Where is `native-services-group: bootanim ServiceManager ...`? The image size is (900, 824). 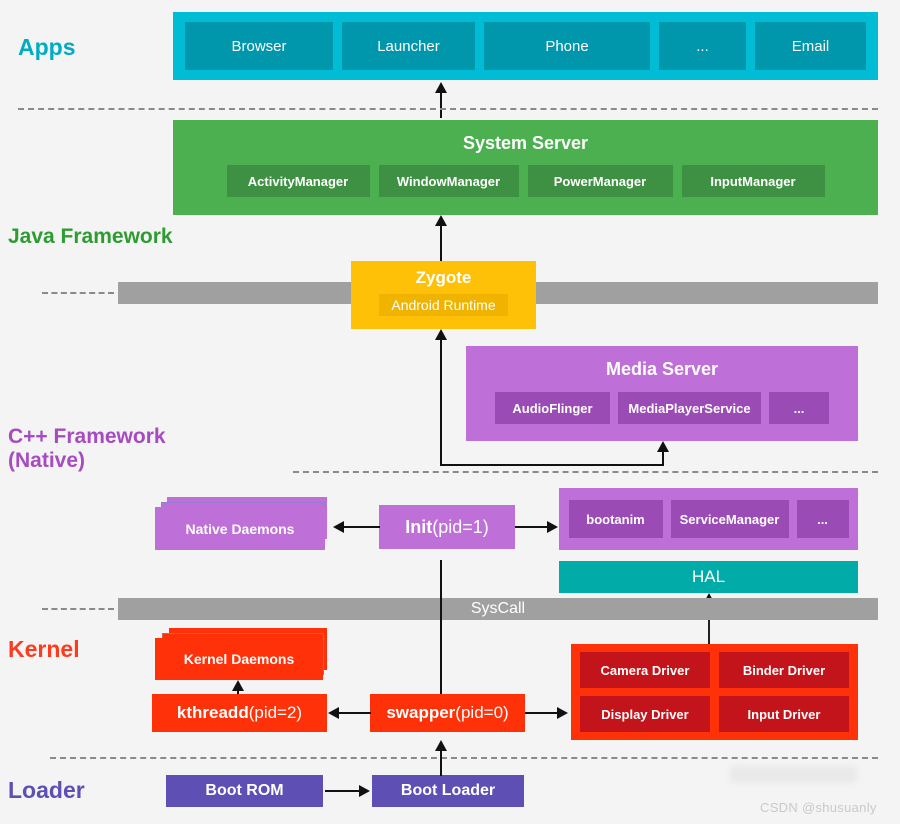 native-services-group: bootanim ServiceManager ... is located at coordinates (708, 519).